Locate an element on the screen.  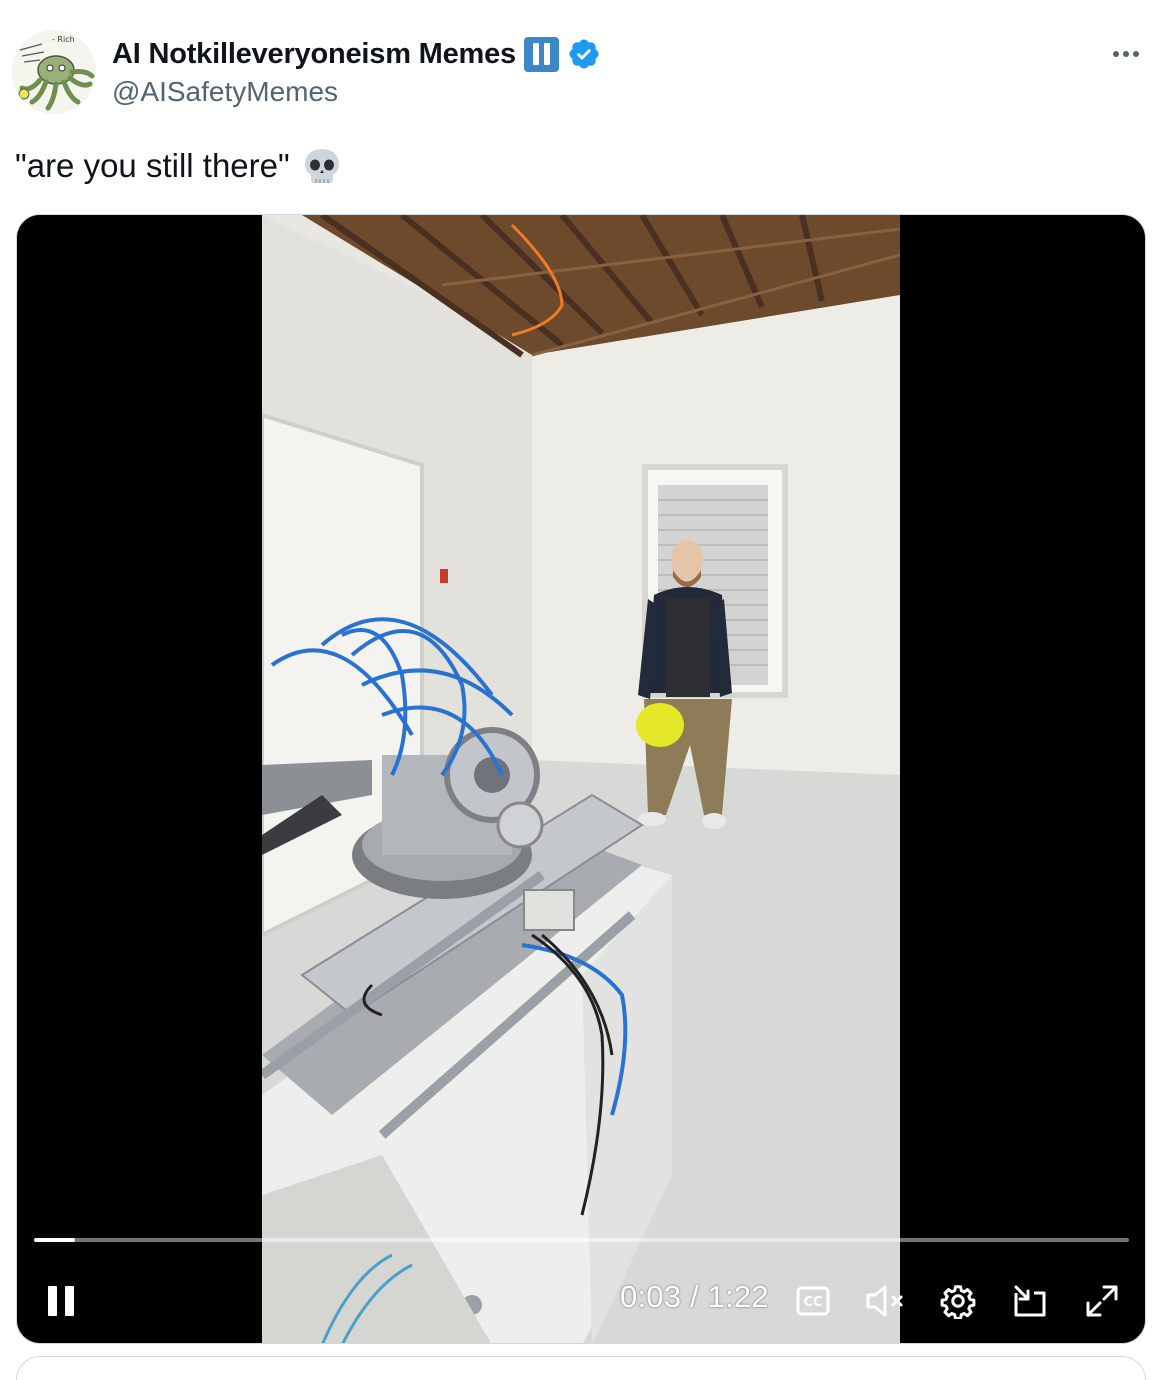
captions-icon: CC is located at coordinates (813, 1301).